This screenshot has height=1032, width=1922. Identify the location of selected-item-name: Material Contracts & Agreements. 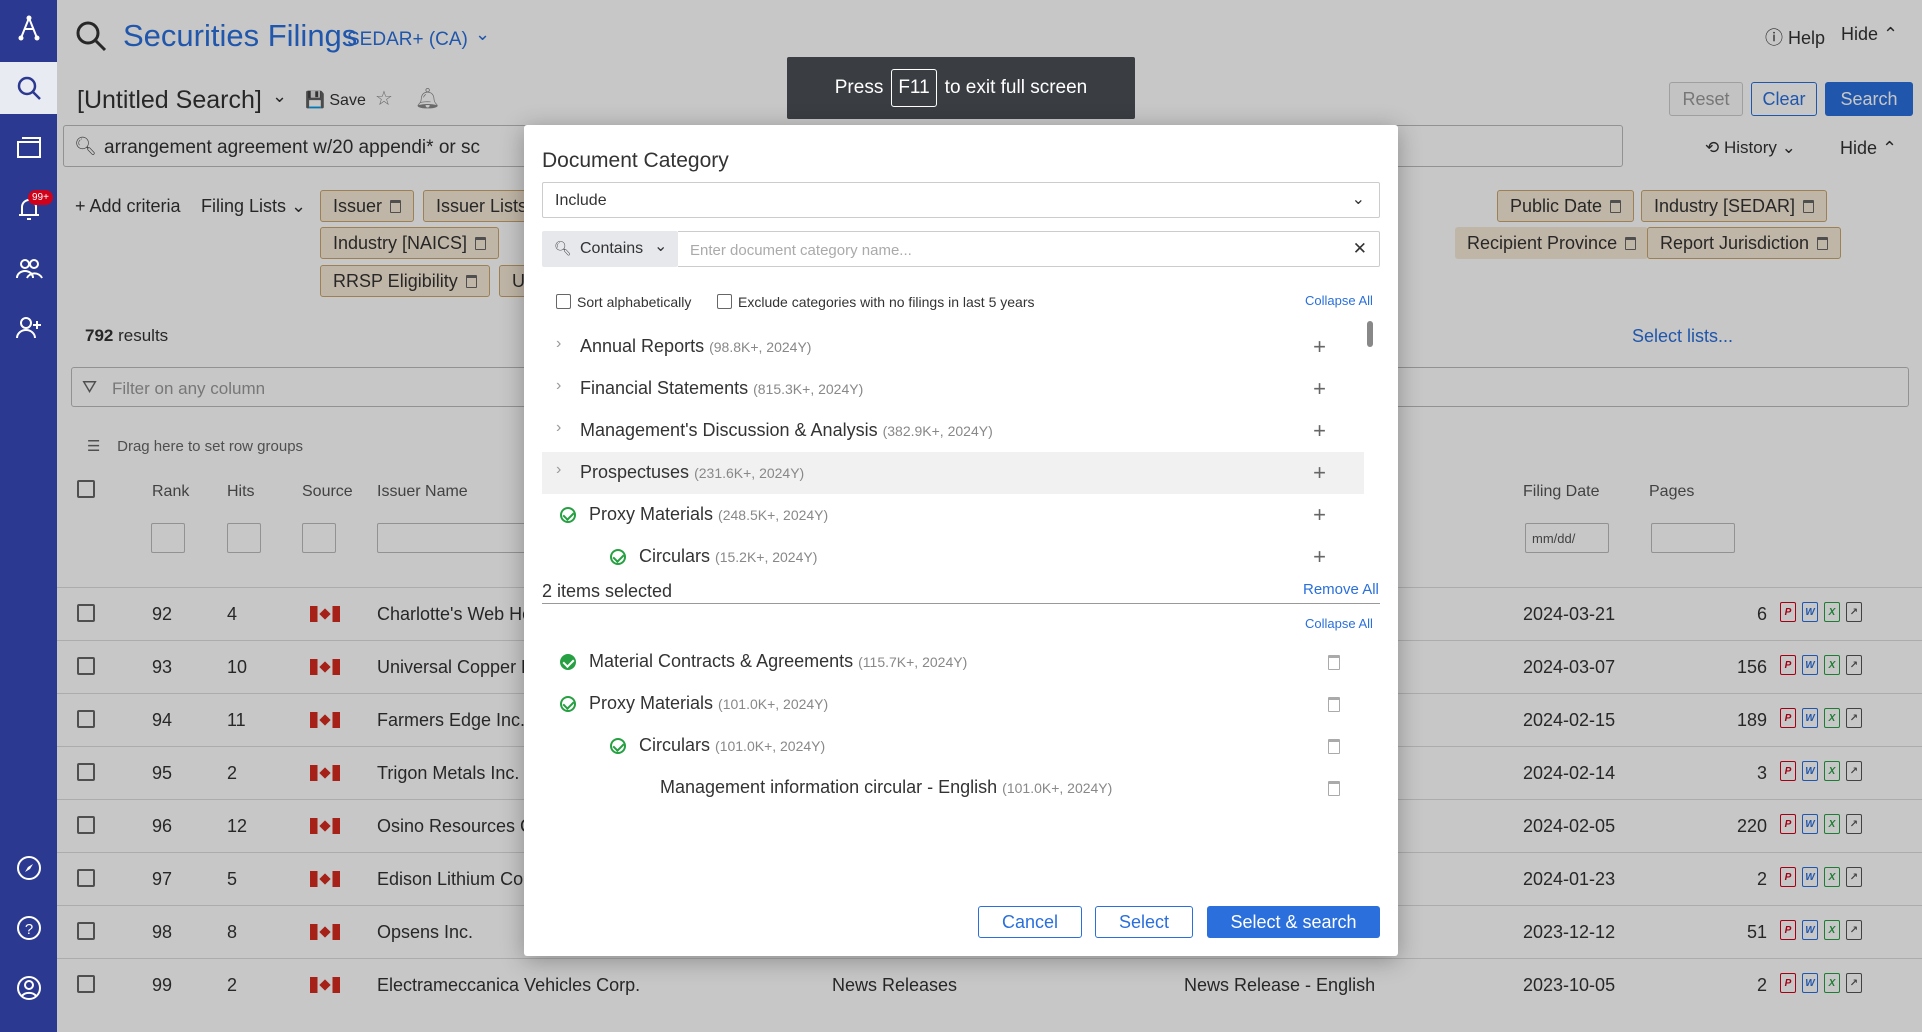
(721, 661).